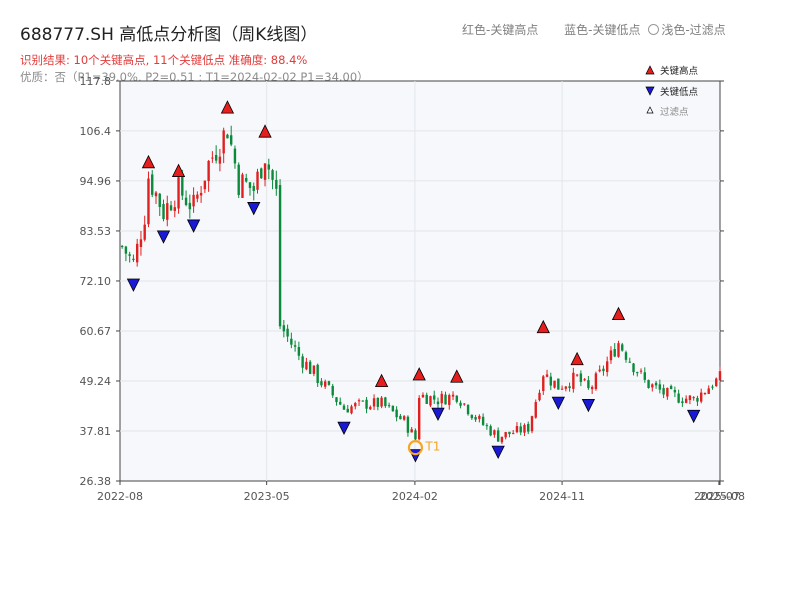  What do you see at coordinates (650, 70) in the screenshot?
I see `legend-high-marker` at bounding box center [650, 70].